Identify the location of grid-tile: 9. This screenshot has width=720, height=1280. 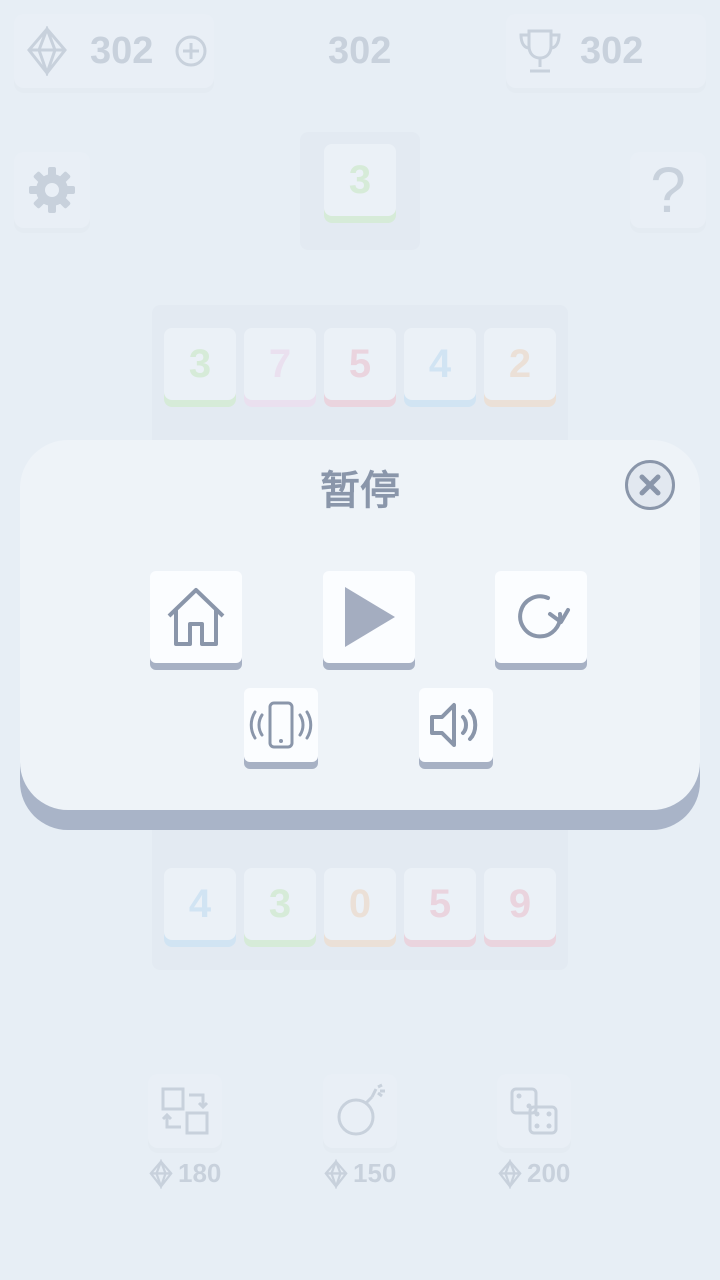
(520, 904).